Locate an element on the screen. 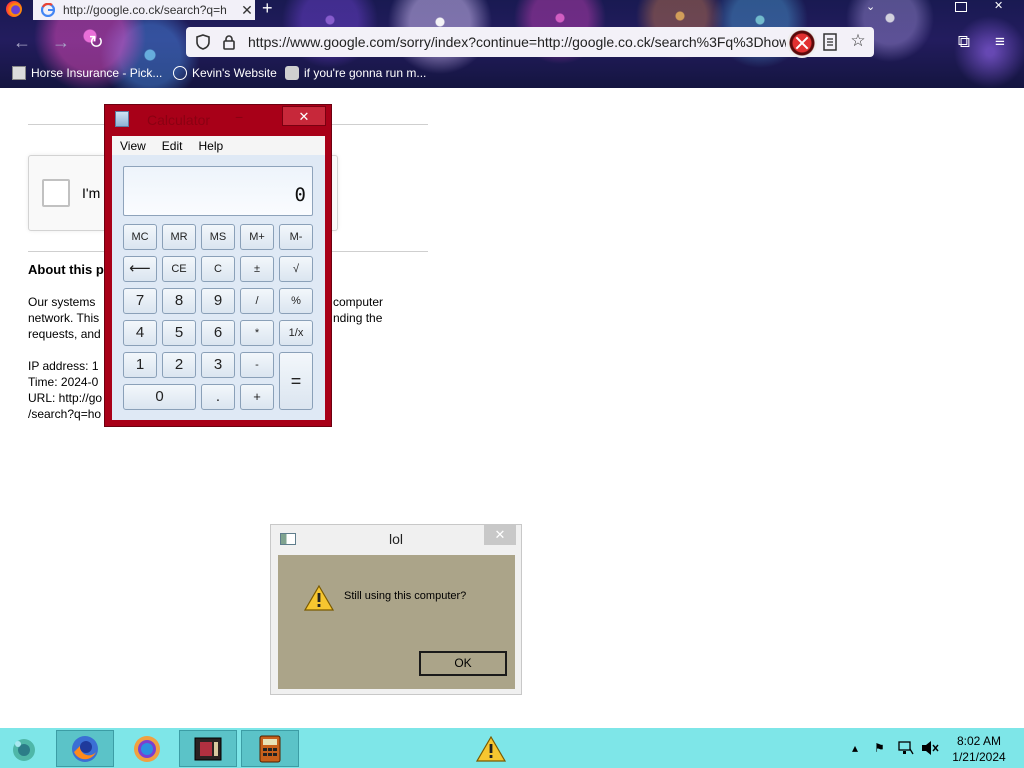  calculator-display: 0 is located at coordinates (218, 191).